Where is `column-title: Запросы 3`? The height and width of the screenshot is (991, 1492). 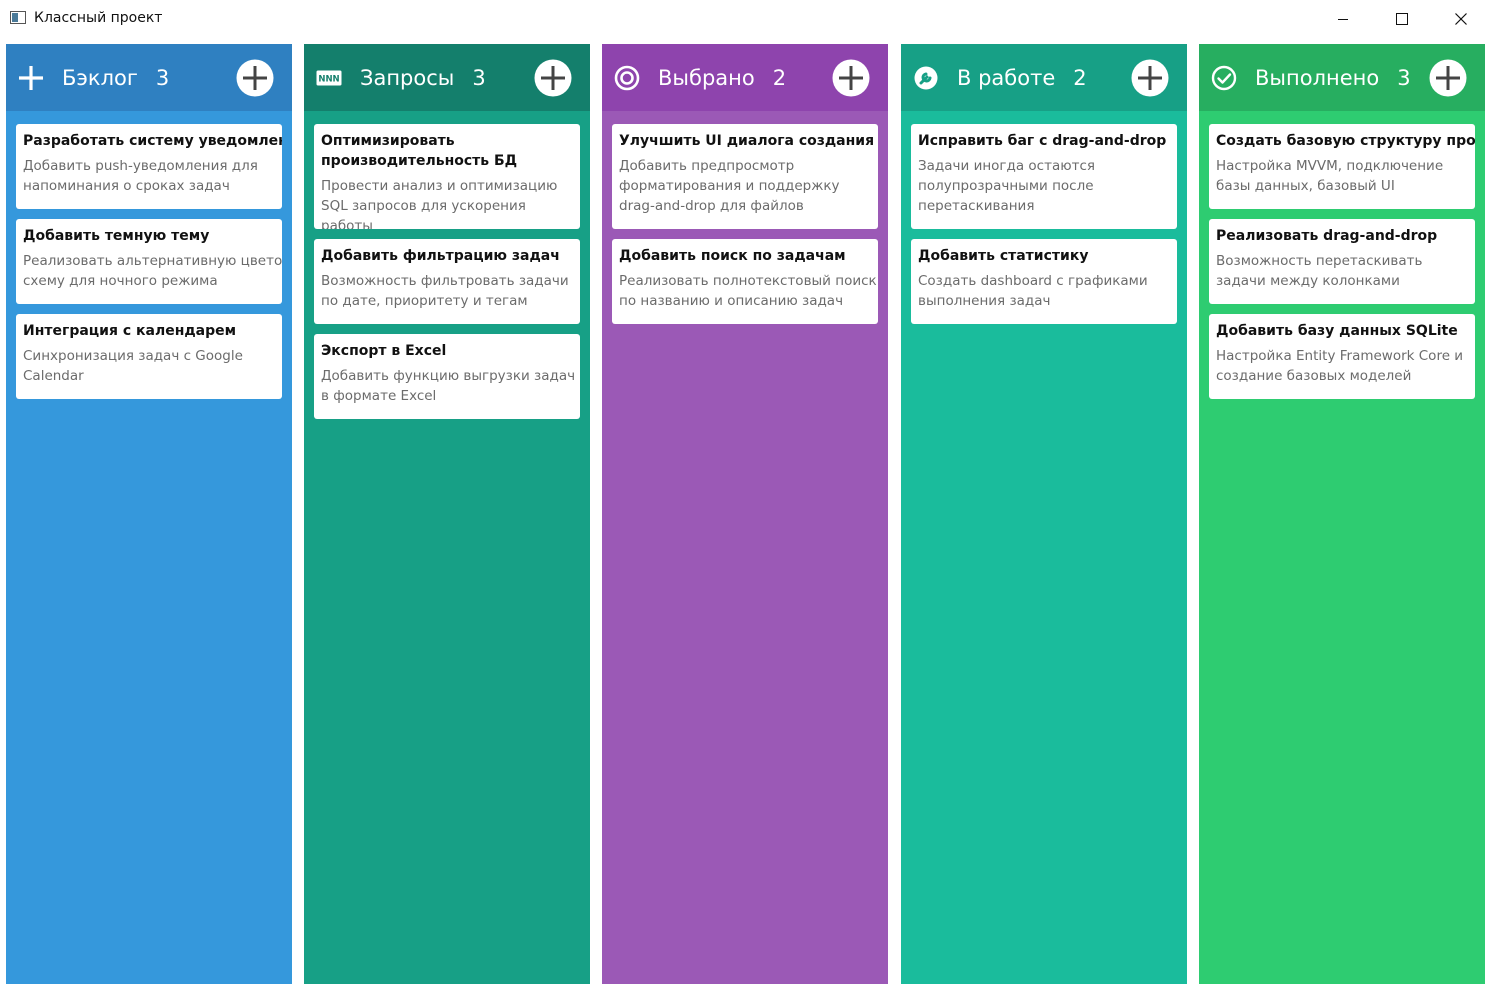 column-title: Запросы 3 is located at coordinates (423, 78).